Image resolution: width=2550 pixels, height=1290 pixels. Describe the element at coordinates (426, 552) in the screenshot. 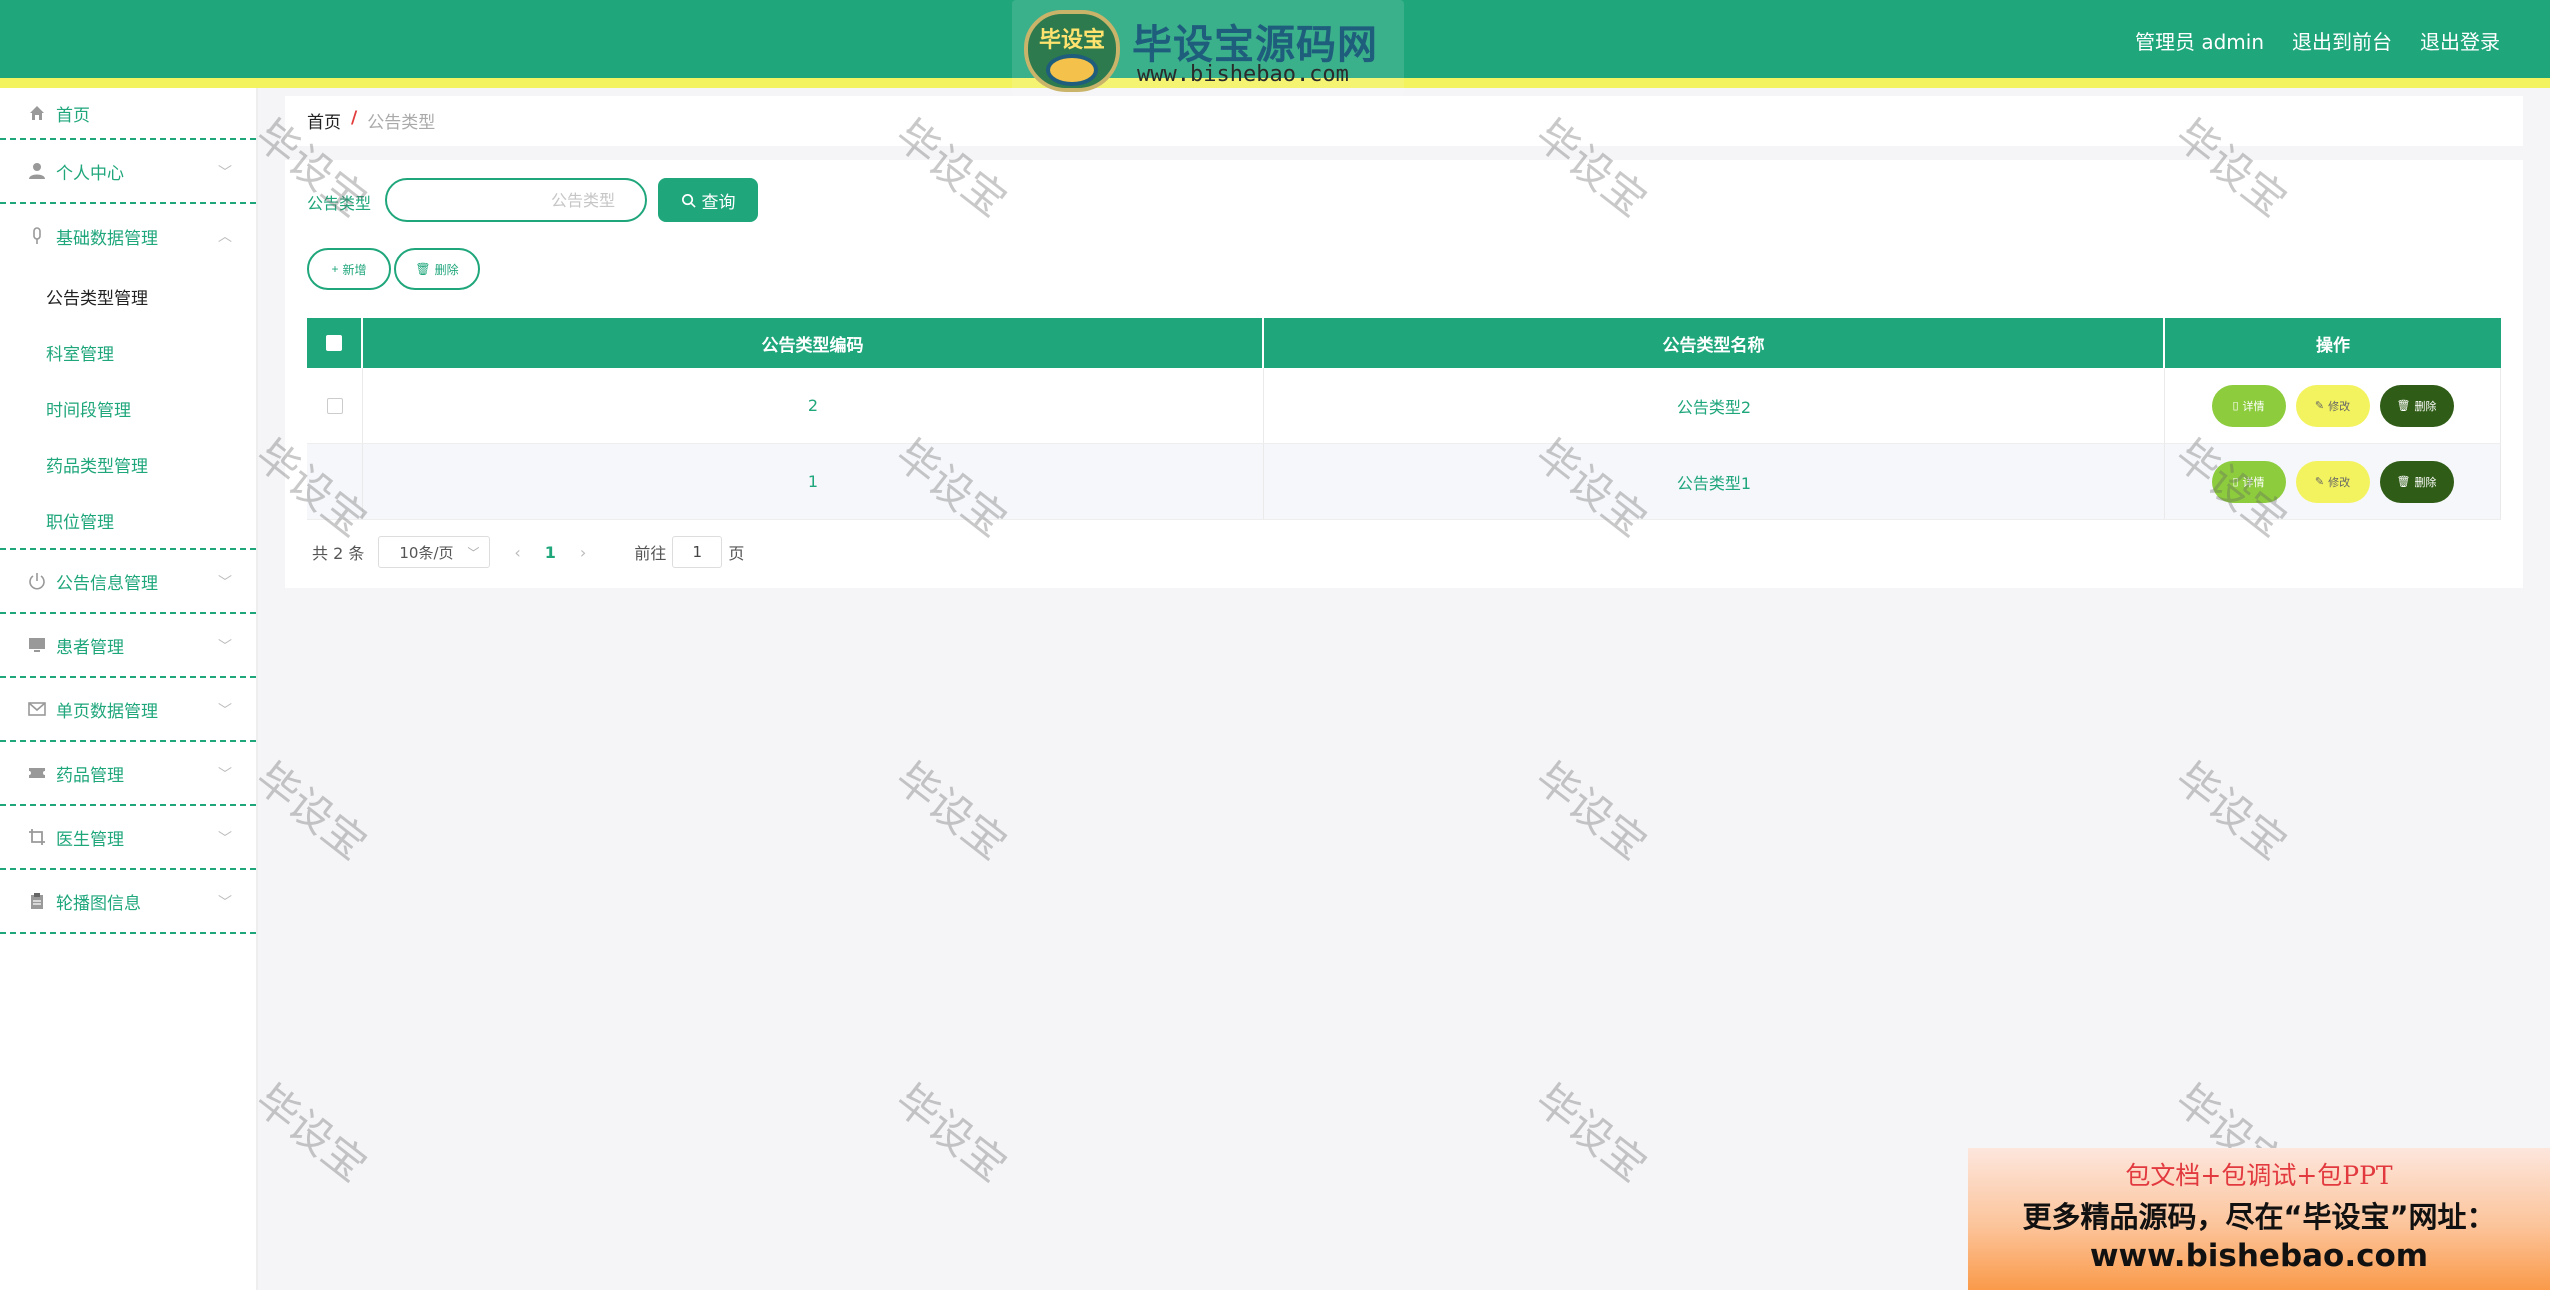

I see `page-size-value: 10条/页` at that location.